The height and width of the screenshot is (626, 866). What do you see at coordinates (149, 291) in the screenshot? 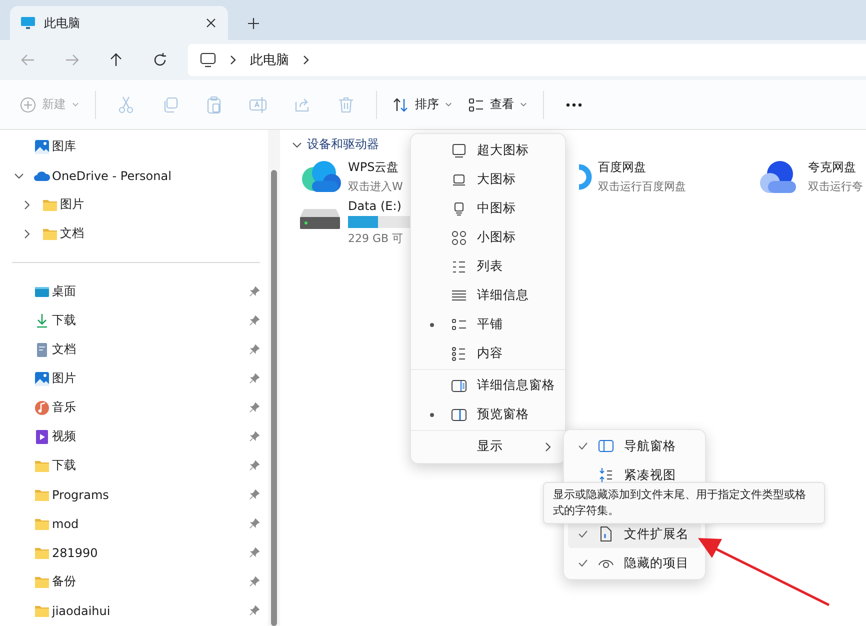
I see `sidebar-item: 桌面` at bounding box center [149, 291].